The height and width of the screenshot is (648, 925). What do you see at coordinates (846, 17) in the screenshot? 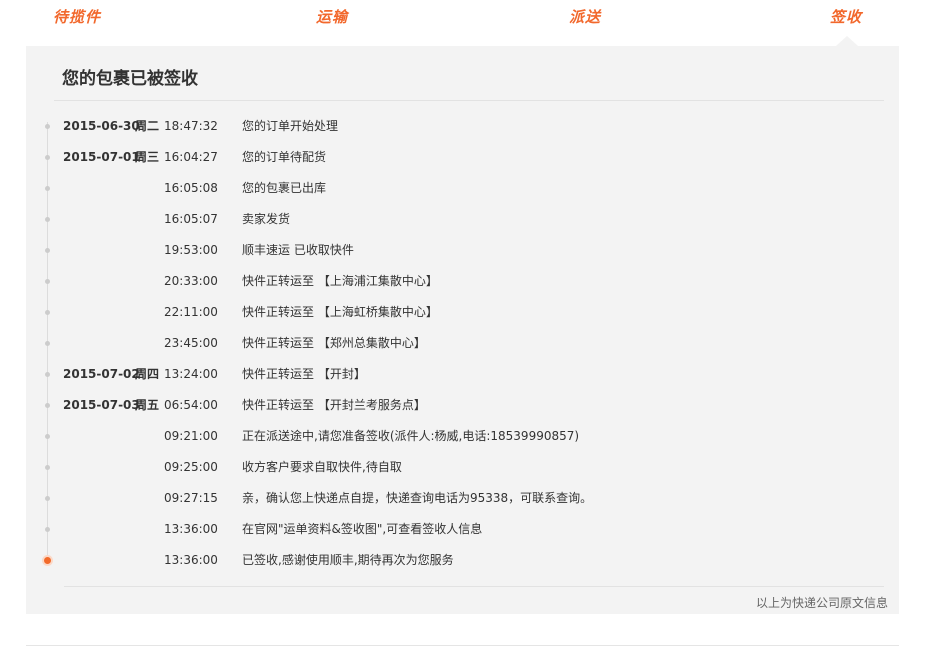
I see `step-signed: 签收` at bounding box center [846, 17].